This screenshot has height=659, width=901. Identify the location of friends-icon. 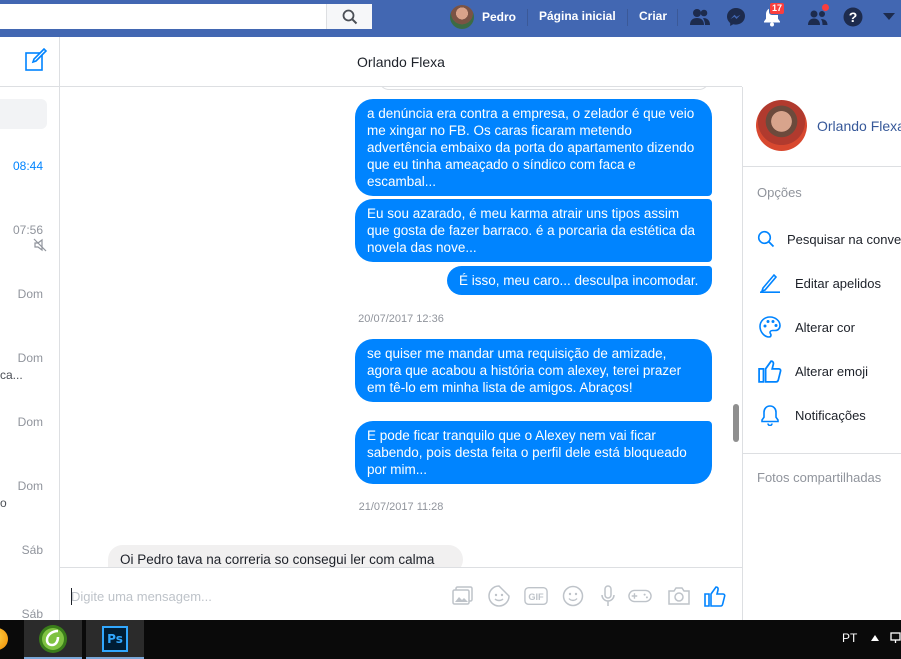
(700, 17).